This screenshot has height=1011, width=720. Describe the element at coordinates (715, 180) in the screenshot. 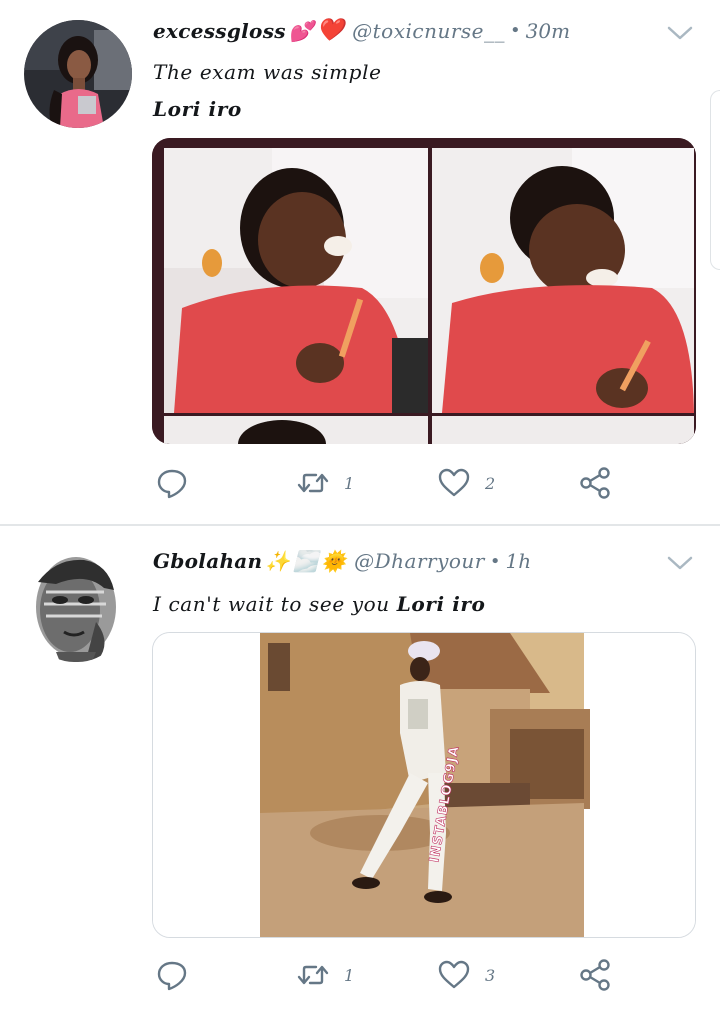

I see `scroll-edge` at that location.